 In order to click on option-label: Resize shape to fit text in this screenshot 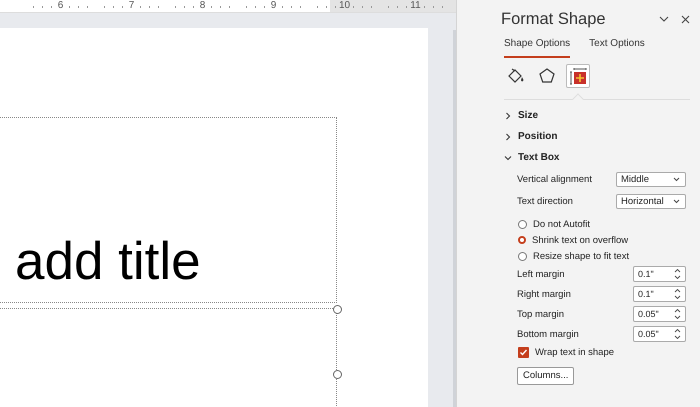, I will do `click(581, 256)`.